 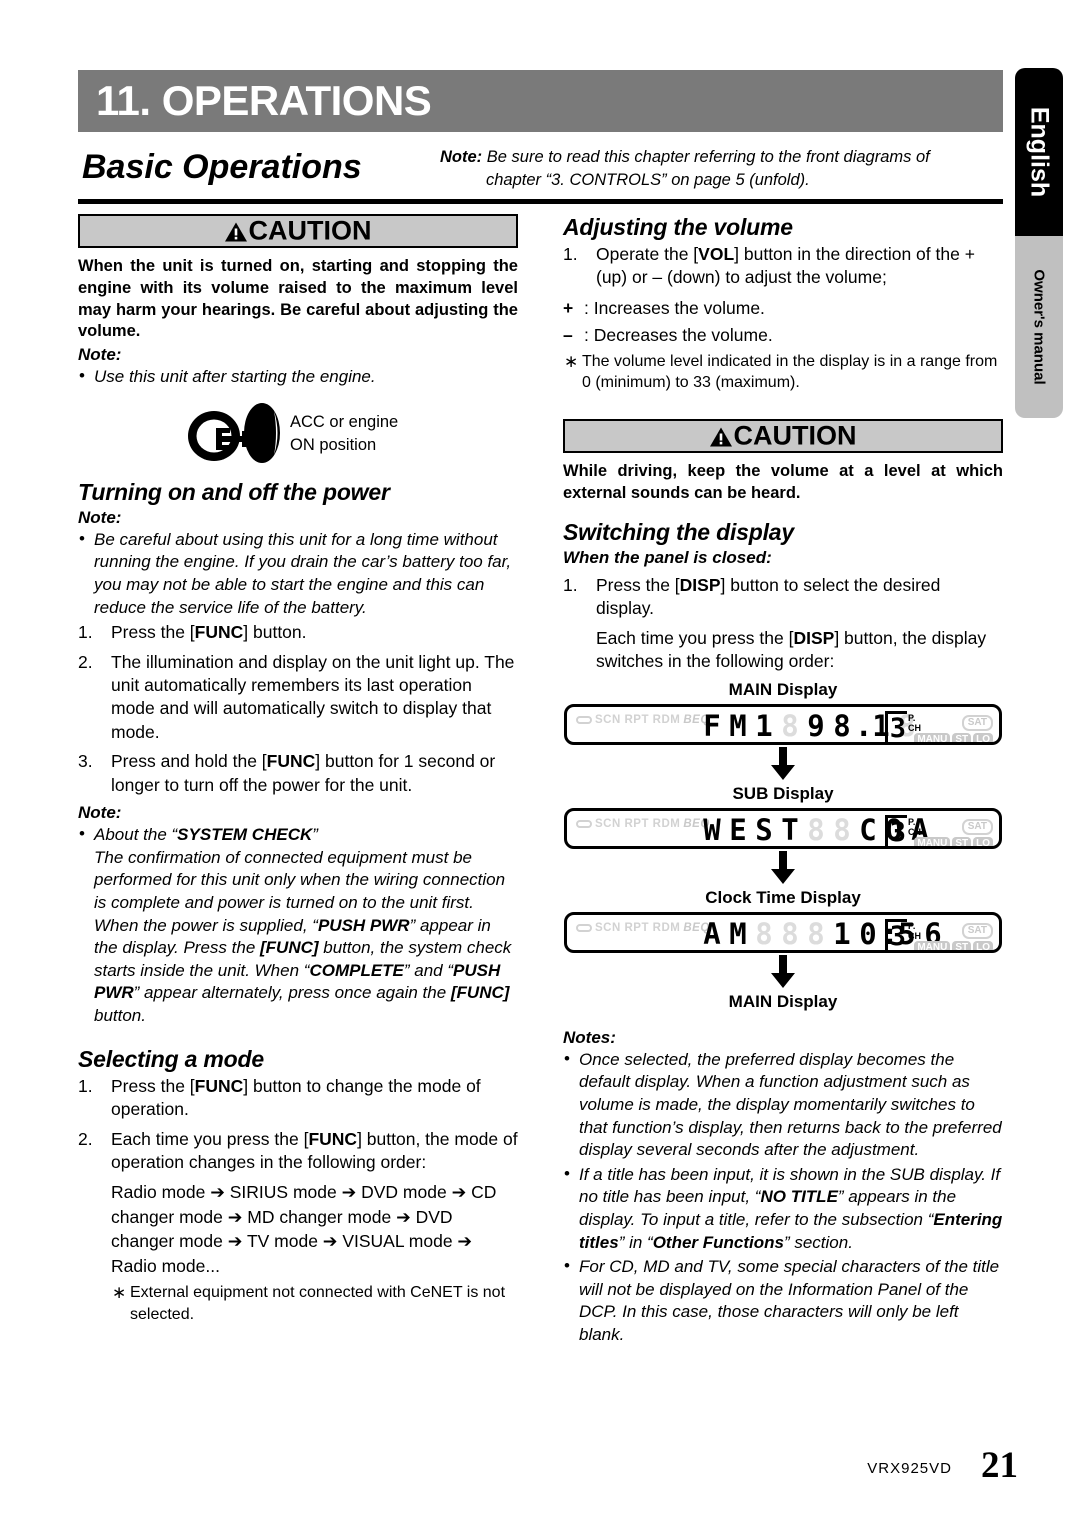 What do you see at coordinates (1039, 152) in the screenshot?
I see `side-tab-language: English` at bounding box center [1039, 152].